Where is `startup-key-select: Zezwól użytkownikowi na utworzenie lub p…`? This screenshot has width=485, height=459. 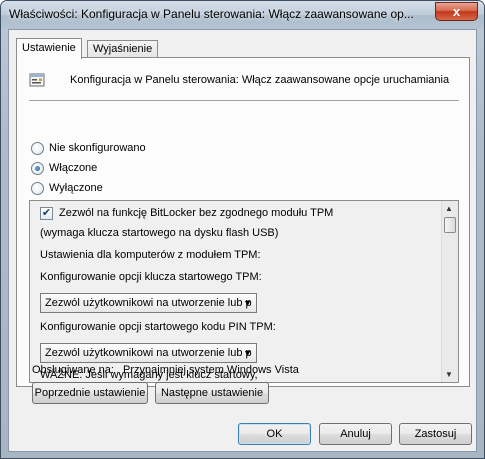
startup-key-select: Zezwól użytkownikowi na utworzenie lub p… is located at coordinates (148, 303).